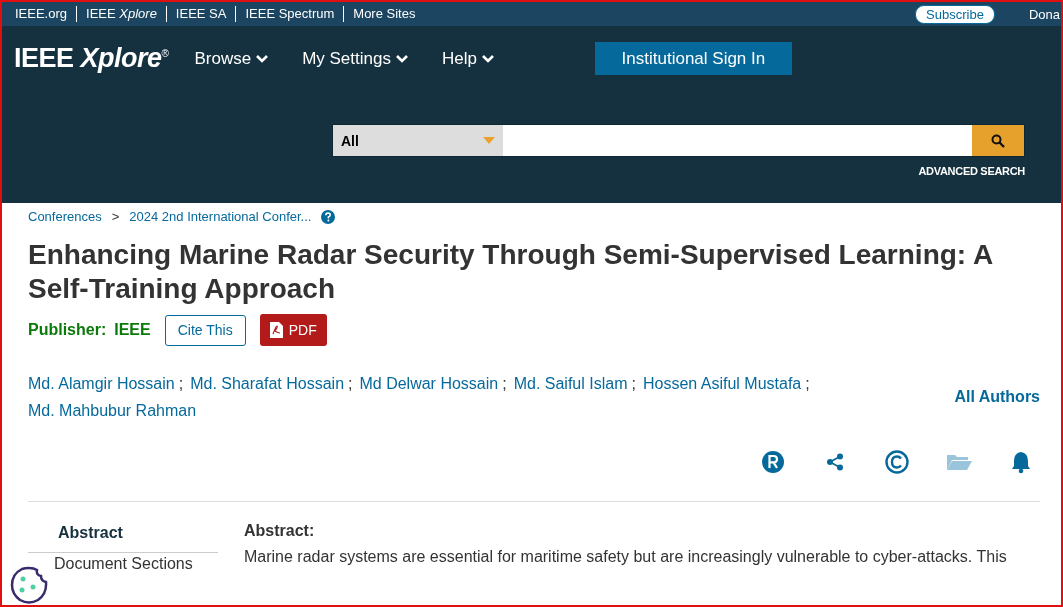 The image size is (1063, 607). Describe the element at coordinates (91, 58) in the screenshot. I see `site-logo: IEEE Xplore$^{®}$` at that location.